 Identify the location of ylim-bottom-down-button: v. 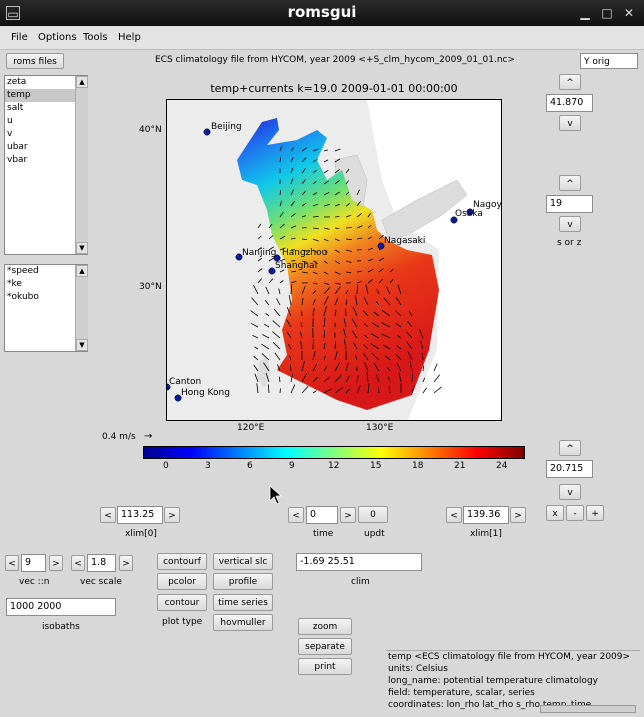
(570, 492).